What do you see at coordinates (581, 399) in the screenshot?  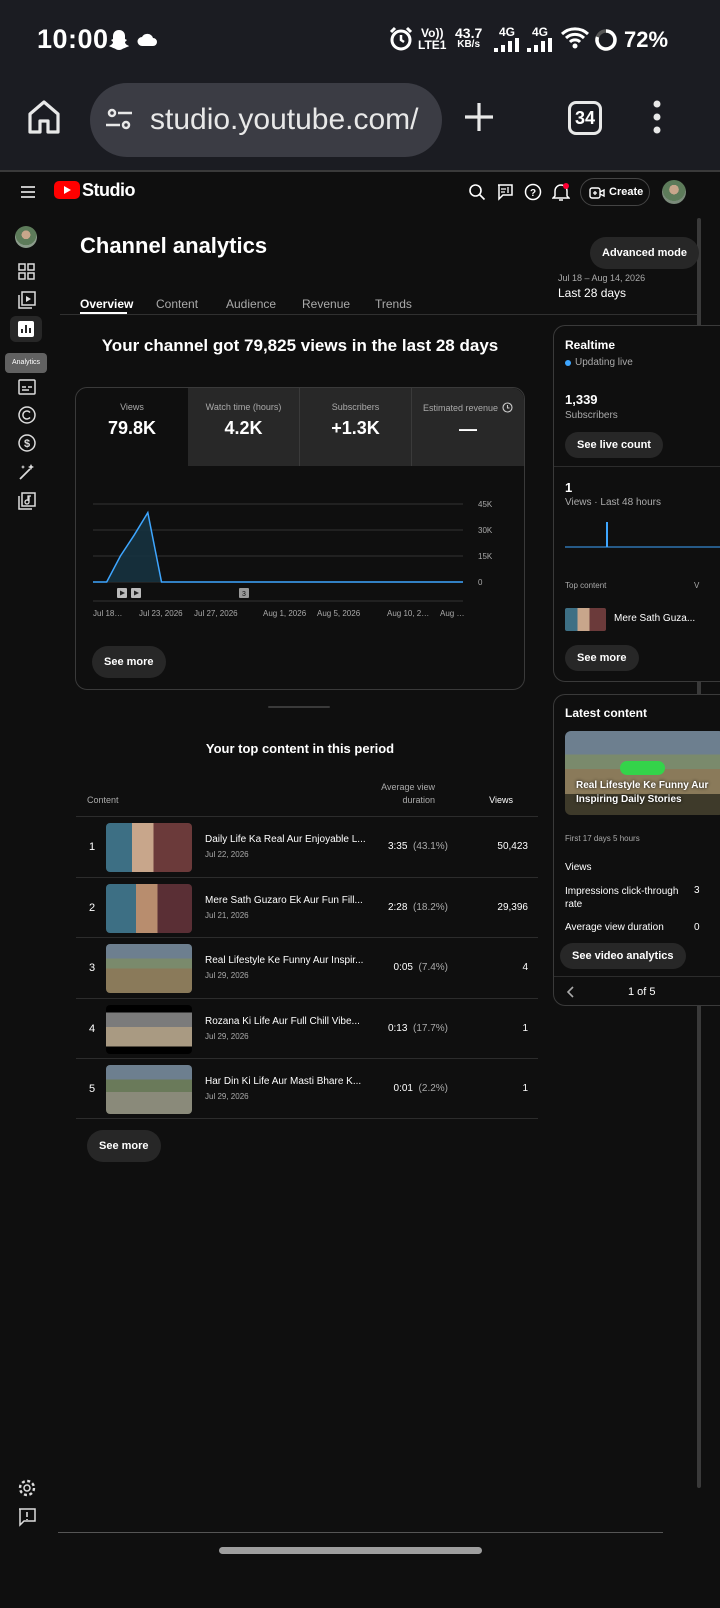 I see `realtime-subs-value: 1,339` at bounding box center [581, 399].